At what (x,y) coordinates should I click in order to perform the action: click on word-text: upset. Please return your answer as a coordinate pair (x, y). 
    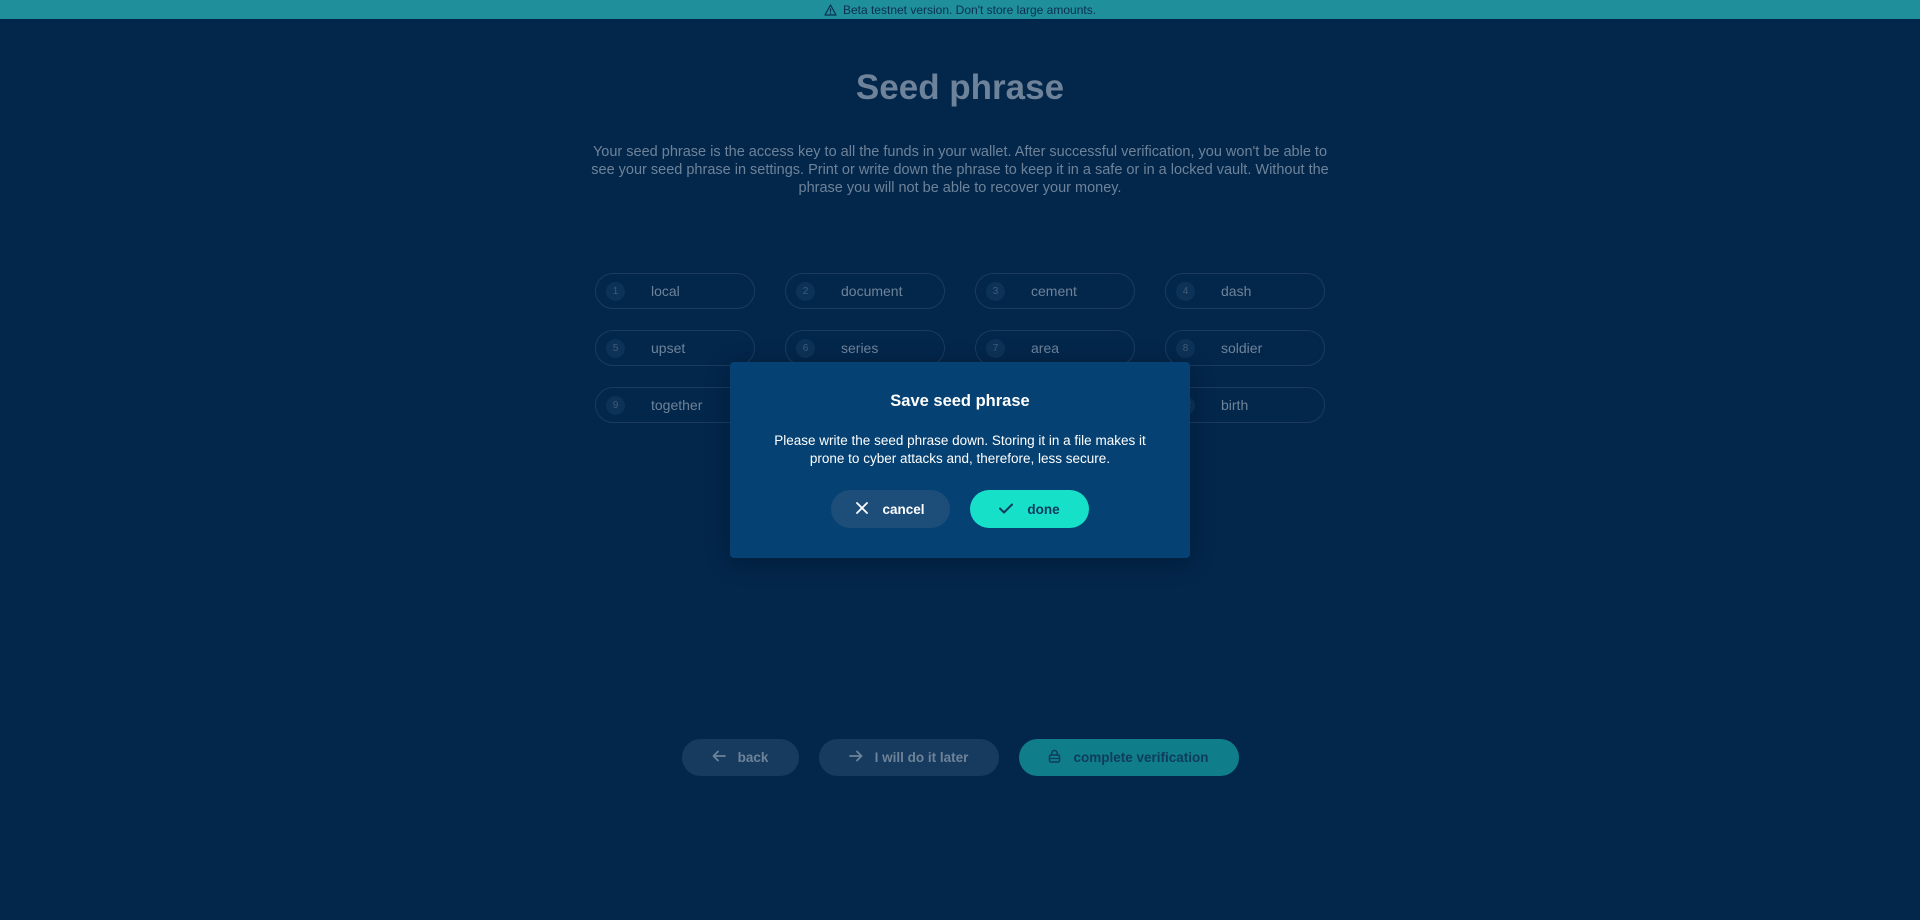
    Looking at the image, I should click on (668, 348).